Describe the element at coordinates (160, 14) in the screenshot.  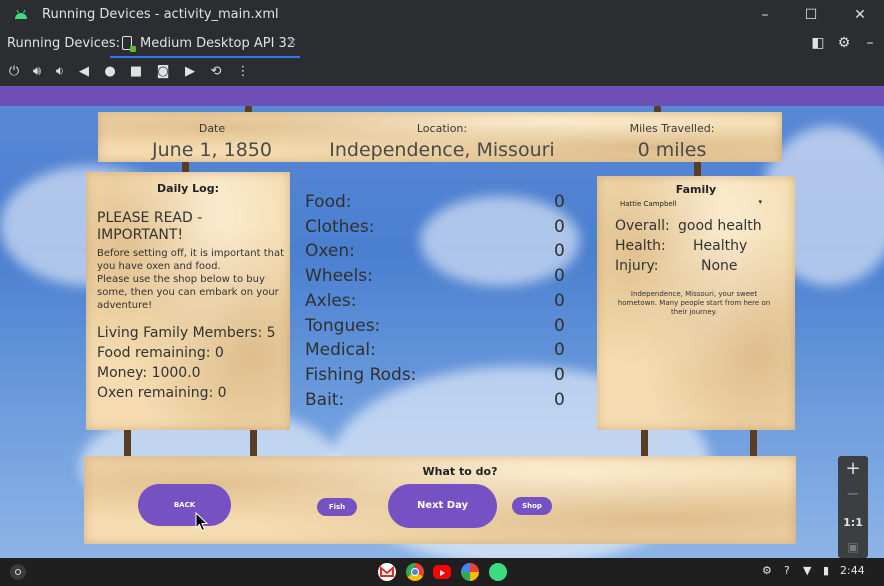
I see `window-title: Running Devices - activity_main.xml` at that location.